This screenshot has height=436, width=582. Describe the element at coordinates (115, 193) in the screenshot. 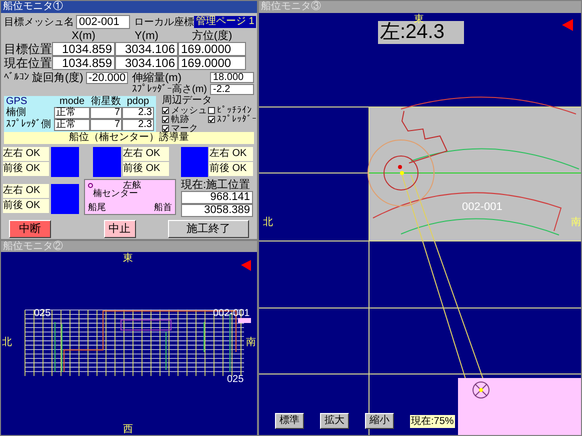

I see `diagram-label: 楠センター` at that location.